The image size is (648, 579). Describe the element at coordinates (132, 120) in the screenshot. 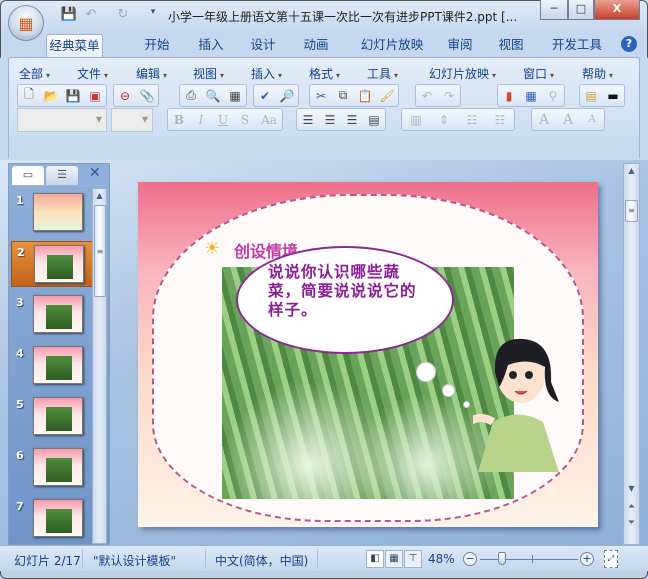

I see `font-size-combo: ▼` at that location.